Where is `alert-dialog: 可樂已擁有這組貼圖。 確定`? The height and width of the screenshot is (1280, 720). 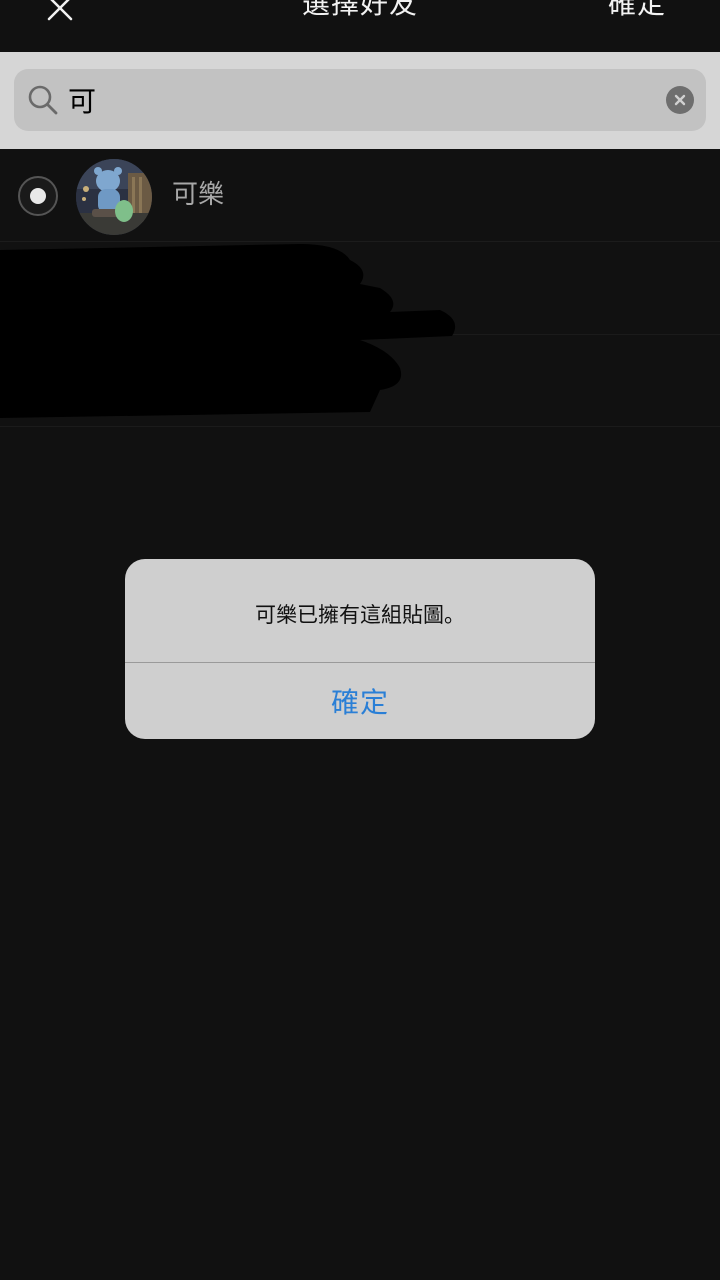 alert-dialog: 可樂已擁有這組貼圖。 確定 is located at coordinates (360, 649).